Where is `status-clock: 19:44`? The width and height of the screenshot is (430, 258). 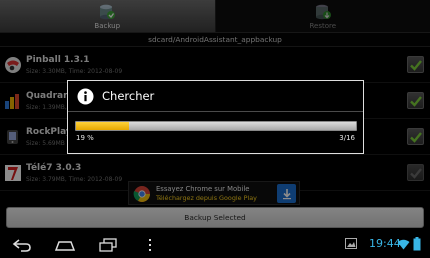 status-clock: 19:44 is located at coordinates (385, 243).